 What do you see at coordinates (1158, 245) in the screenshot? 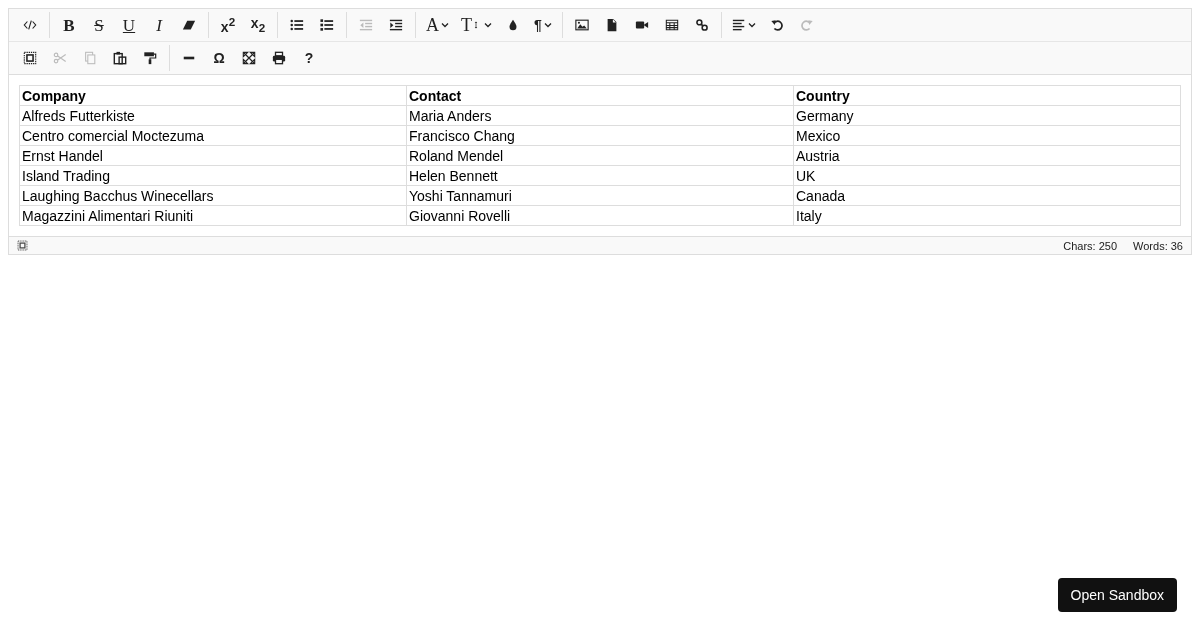
I see `word-count: Words: 36` at bounding box center [1158, 245].